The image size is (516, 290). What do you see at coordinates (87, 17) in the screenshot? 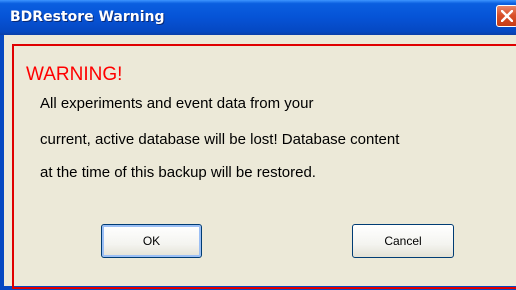
I see `window-title: BDRestore Warning` at bounding box center [87, 17].